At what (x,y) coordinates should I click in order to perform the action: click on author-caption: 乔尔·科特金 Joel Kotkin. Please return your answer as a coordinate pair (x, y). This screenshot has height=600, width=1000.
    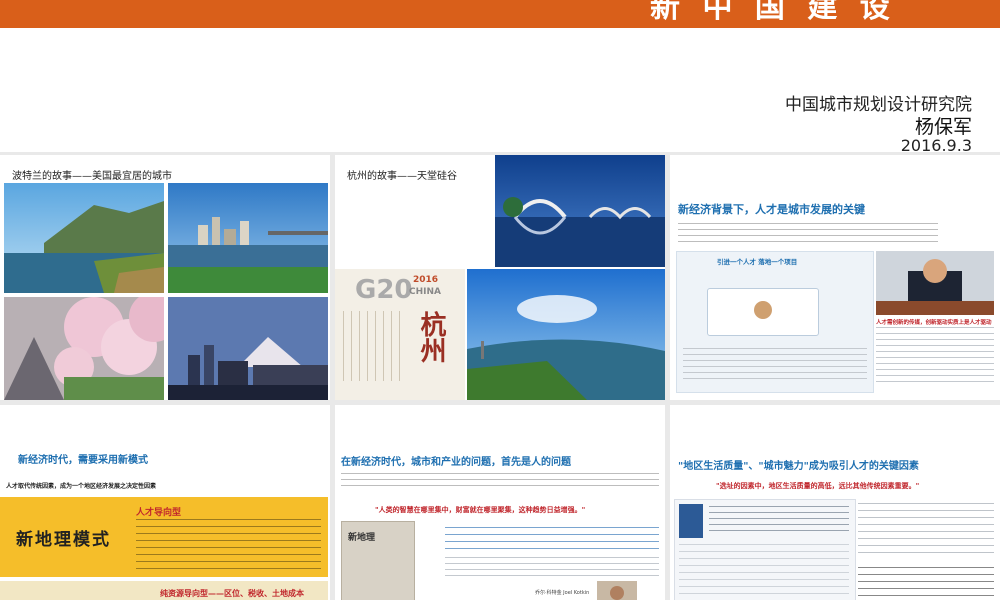
    Looking at the image, I should click on (562, 593).